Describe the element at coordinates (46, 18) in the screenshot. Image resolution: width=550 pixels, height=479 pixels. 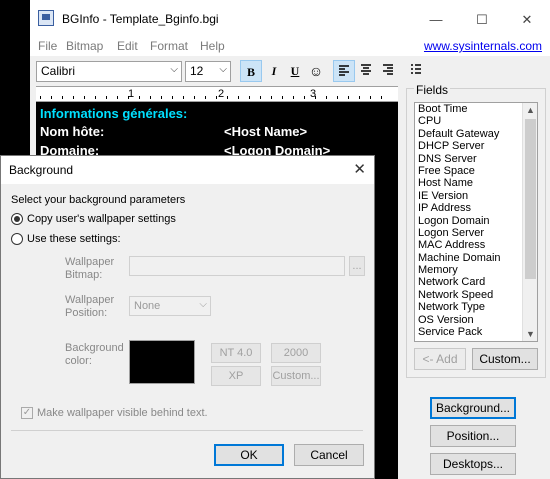
I see `bginfo-app-icon` at that location.